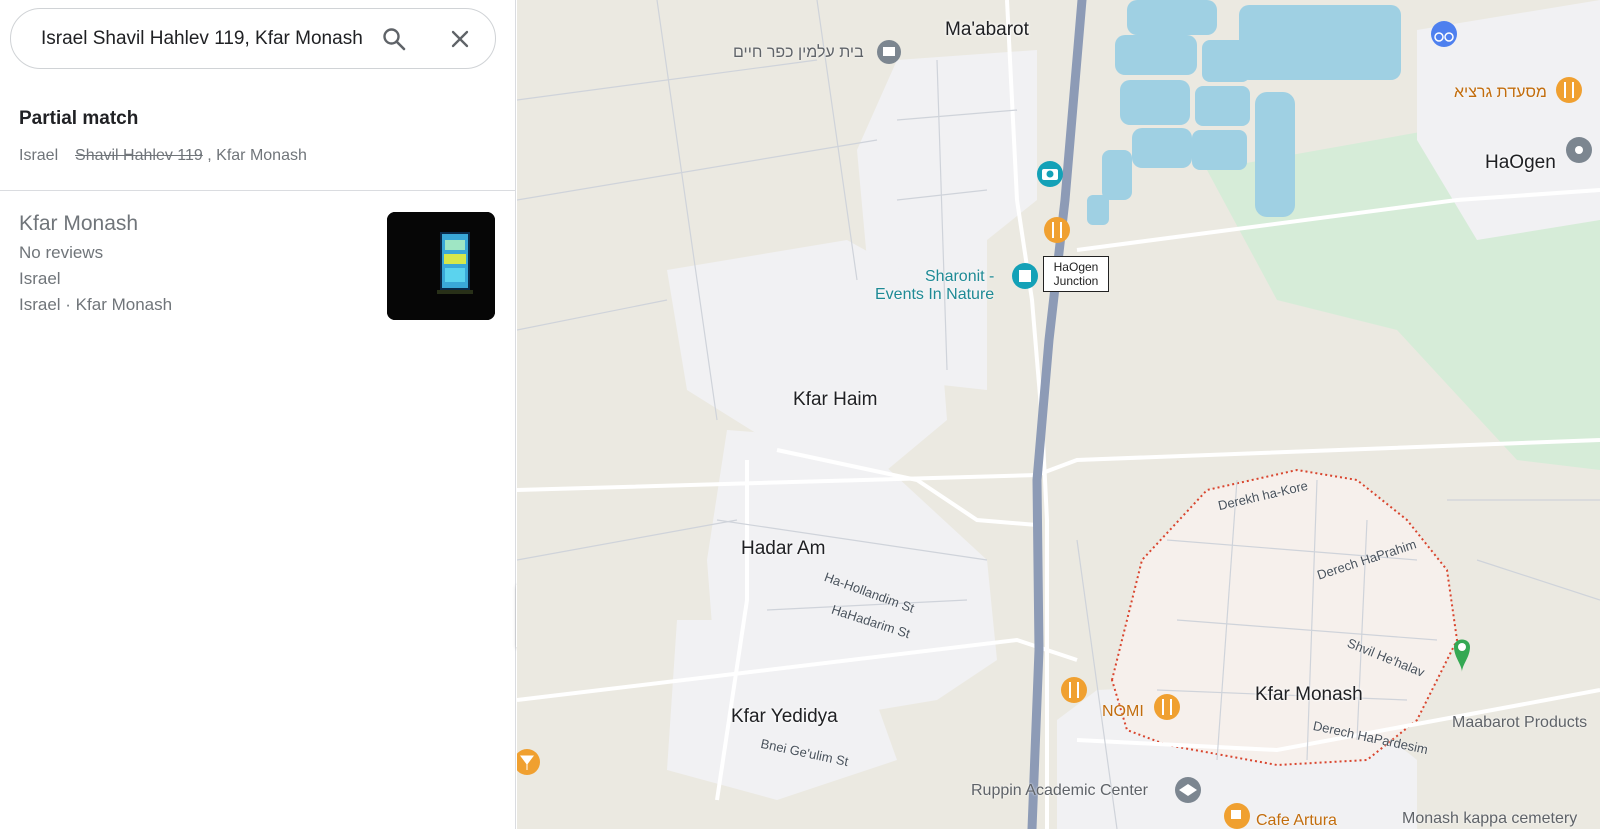 This screenshot has height=829, width=1600. I want to click on poi-nomi: NOMI, so click(1123, 712).